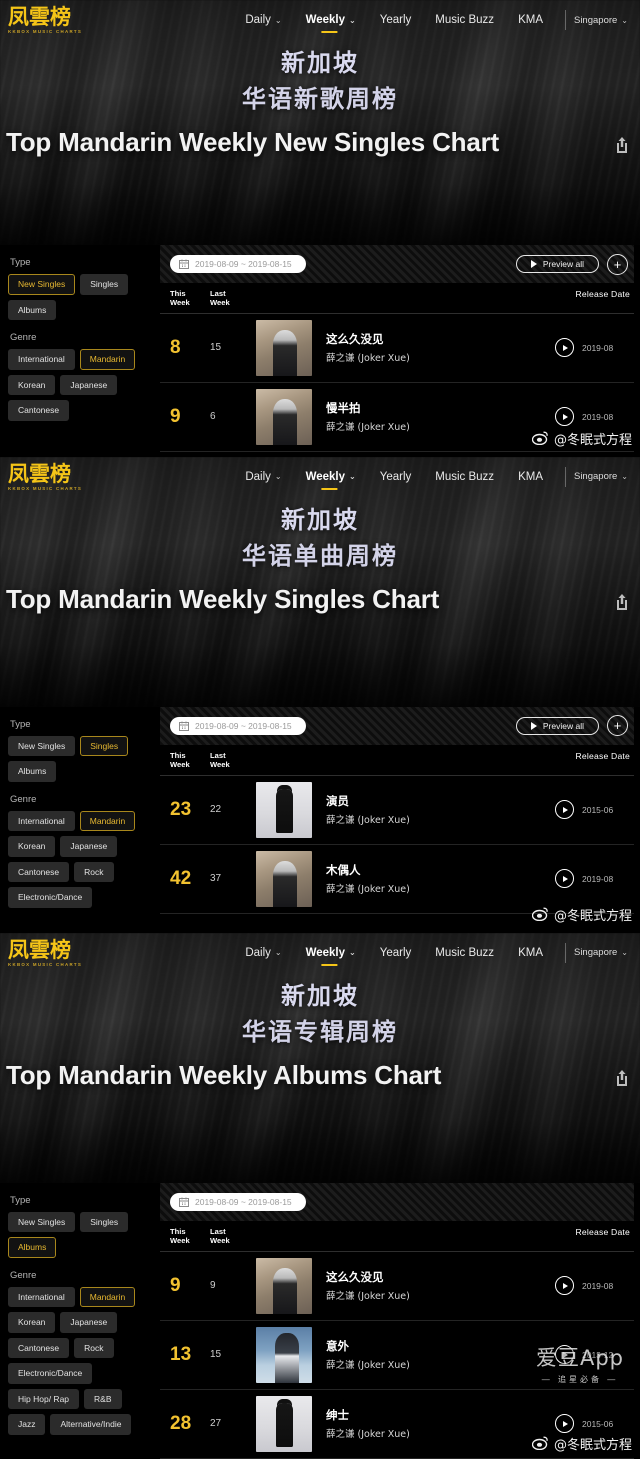 This screenshot has width=640, height=1459. Describe the element at coordinates (320, 81) in the screenshot. I see `hero-chinese-titles: 新加坡 华语新歌周榜` at that location.